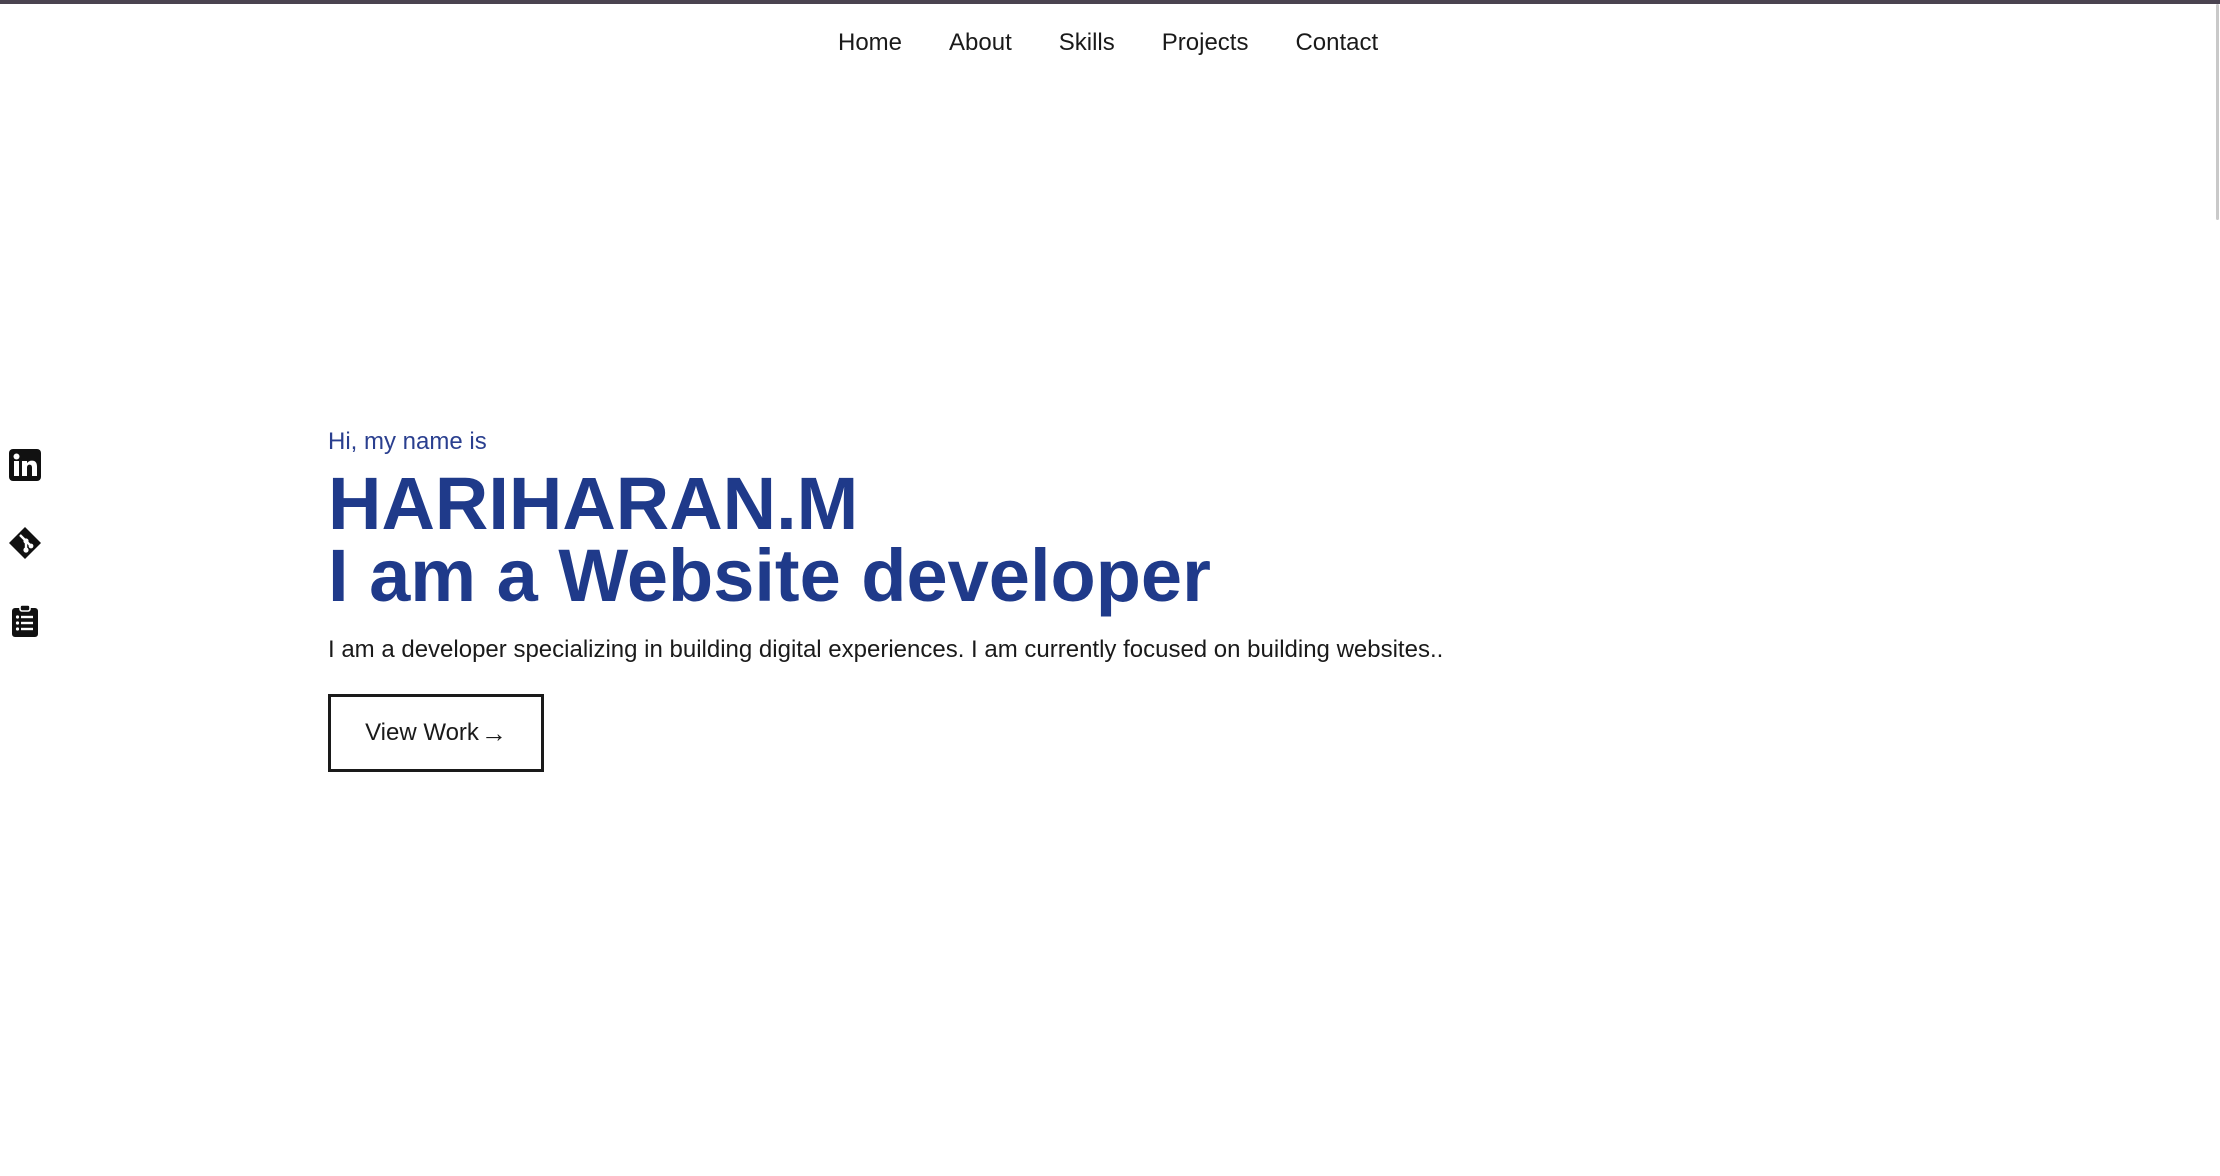 The width and height of the screenshot is (2220, 1176). What do you see at coordinates (407, 441) in the screenshot?
I see `hero-greeting: Hi, my name is` at bounding box center [407, 441].